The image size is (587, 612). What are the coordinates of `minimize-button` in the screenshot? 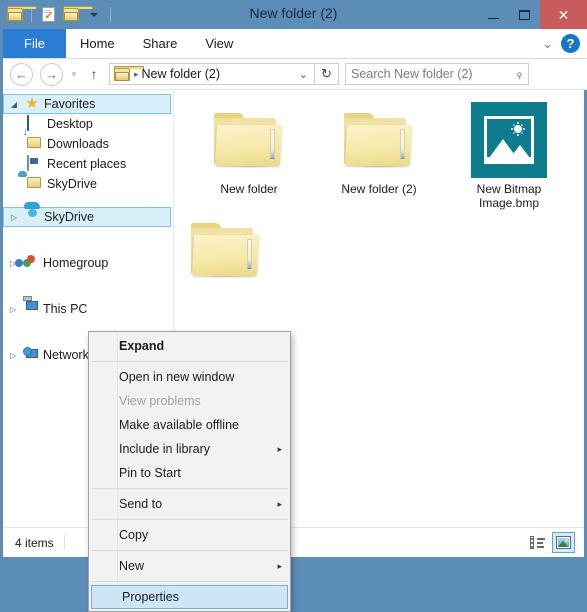 It's located at (493, 14).